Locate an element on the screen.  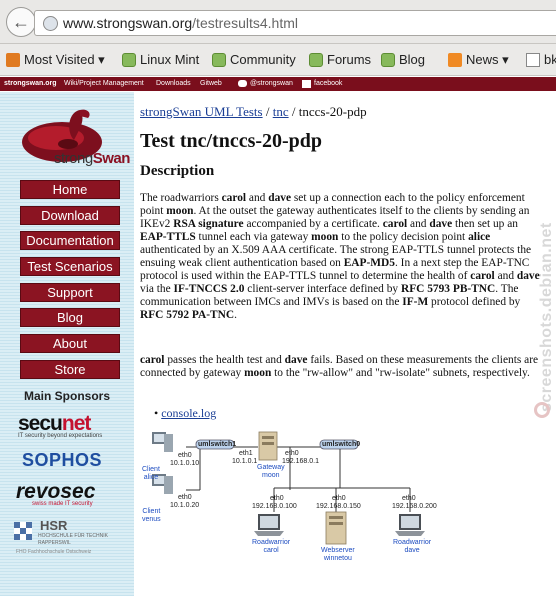
globe-icon is located at coordinates (50, 23).